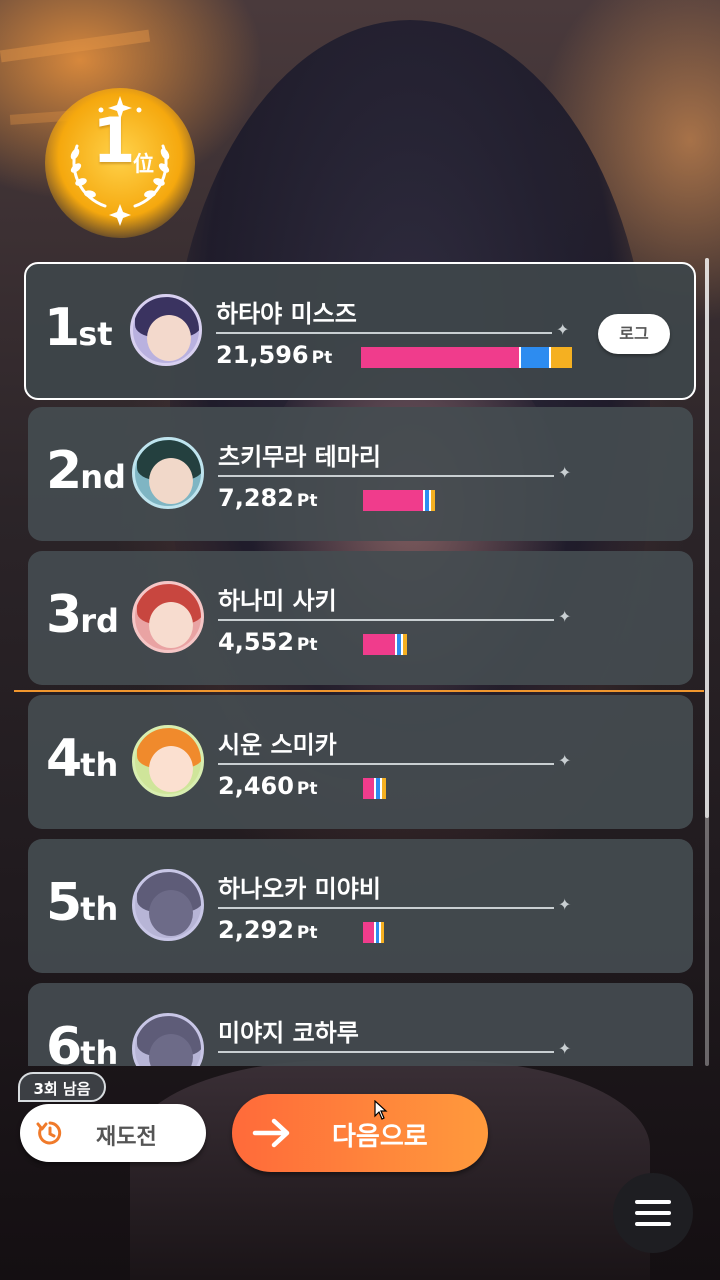  What do you see at coordinates (277, 601) in the screenshot?
I see `player-name: 하나미 사키` at bounding box center [277, 601].